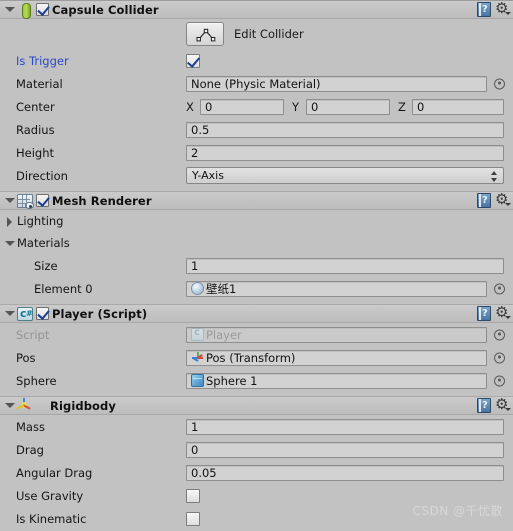 The height and width of the screenshot is (531, 513). Describe the element at coordinates (83, 405) in the screenshot. I see `component-title-rigidbody: Rigidbody` at that location.